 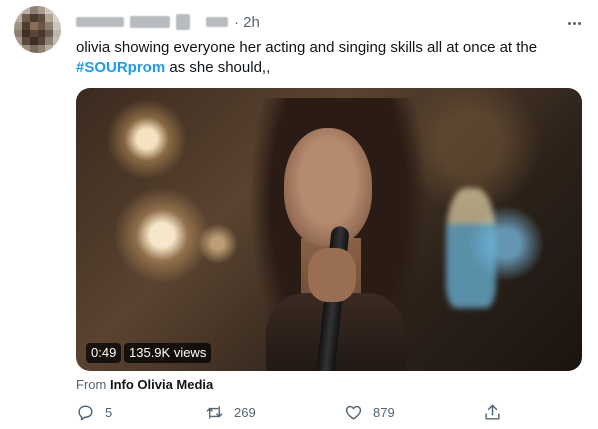 What do you see at coordinates (104, 353) in the screenshot?
I see `video-duration-badge: 0:49` at bounding box center [104, 353].